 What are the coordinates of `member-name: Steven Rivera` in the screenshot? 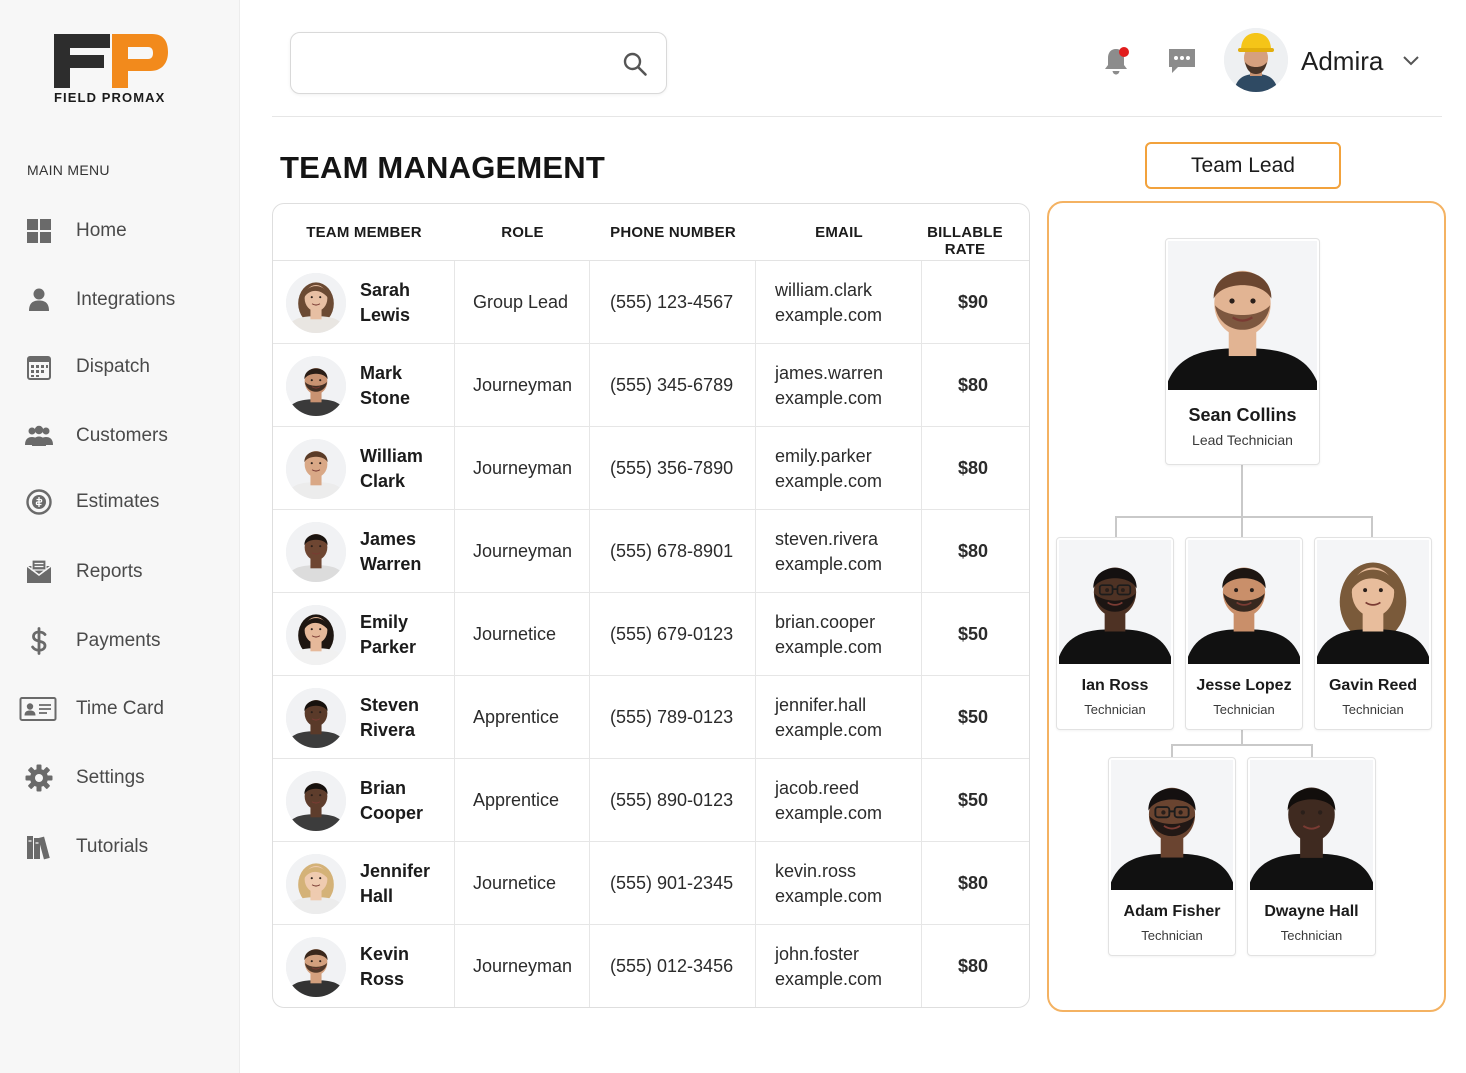 It's located at (405, 718).